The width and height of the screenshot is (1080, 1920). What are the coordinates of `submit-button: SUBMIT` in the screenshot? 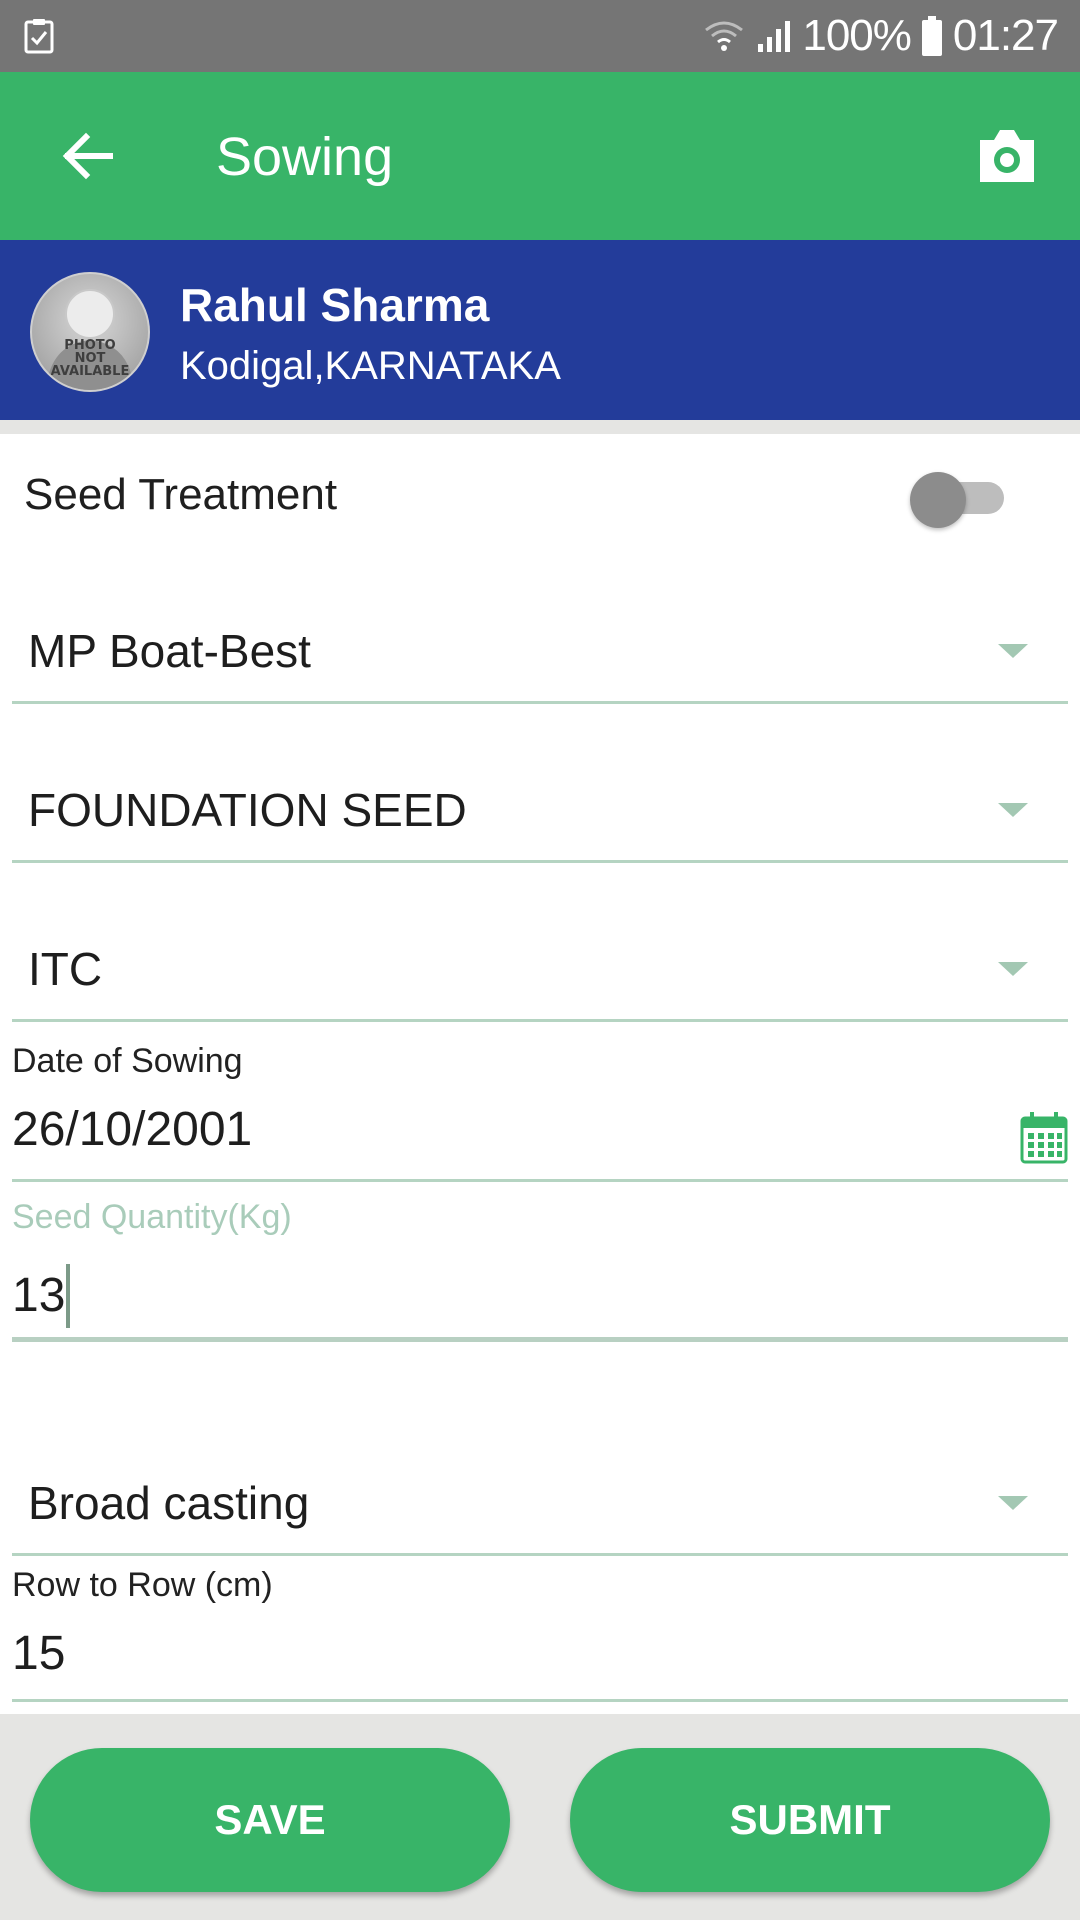 It's located at (810, 1820).